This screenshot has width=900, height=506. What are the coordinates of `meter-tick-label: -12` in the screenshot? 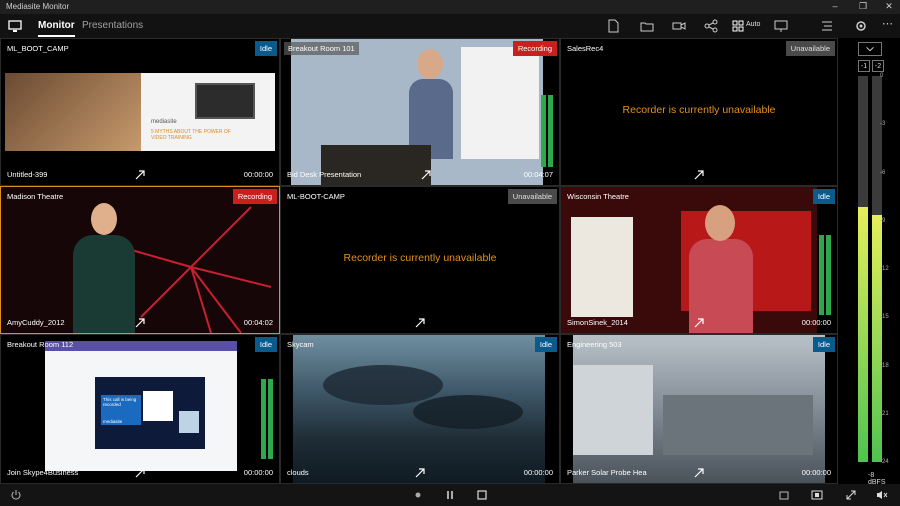 It's located at (884, 269).